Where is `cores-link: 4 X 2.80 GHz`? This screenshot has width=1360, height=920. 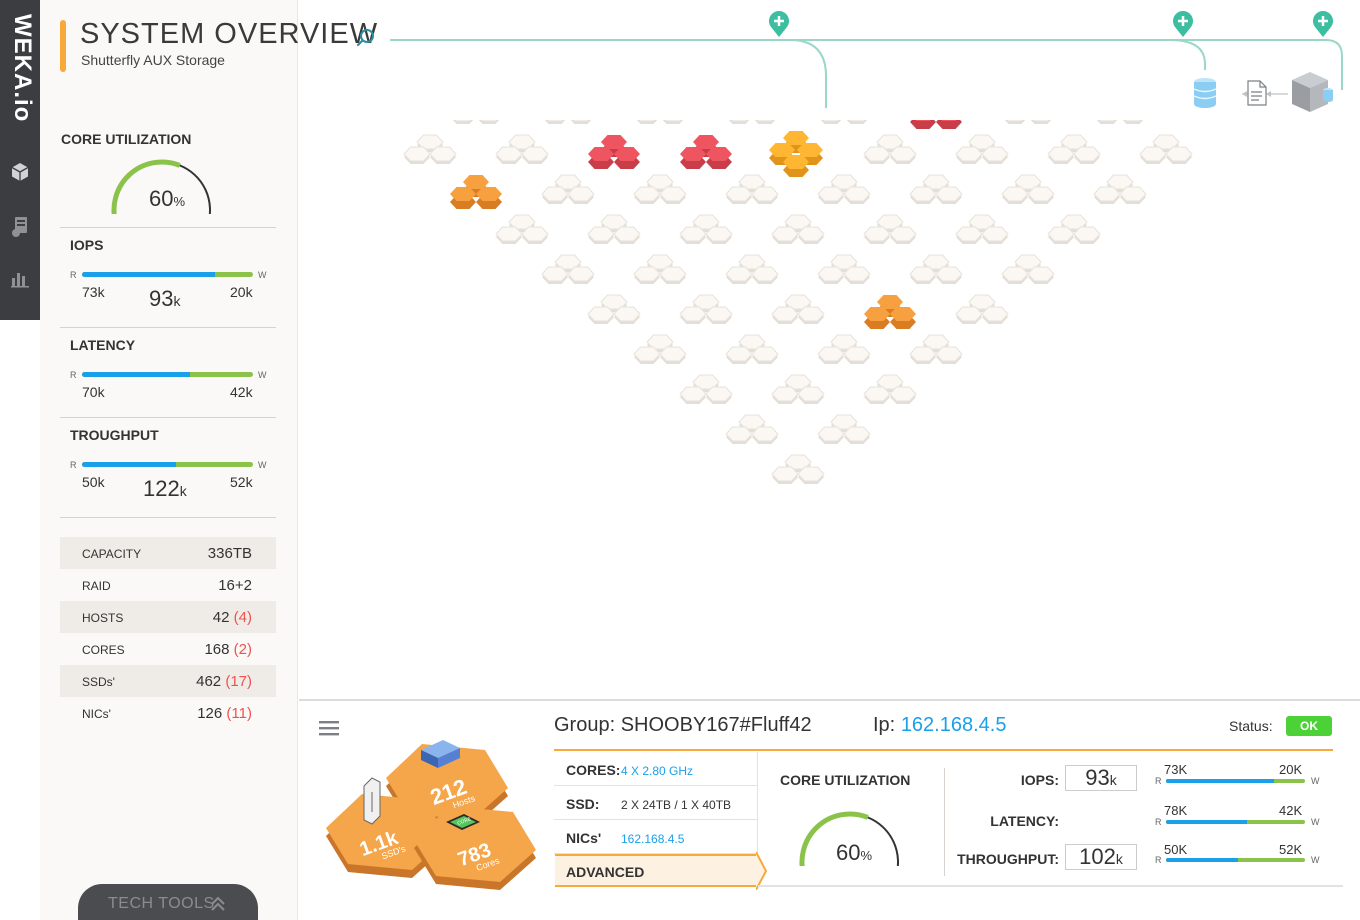 cores-link: 4 X 2.80 GHz is located at coordinates (657, 771).